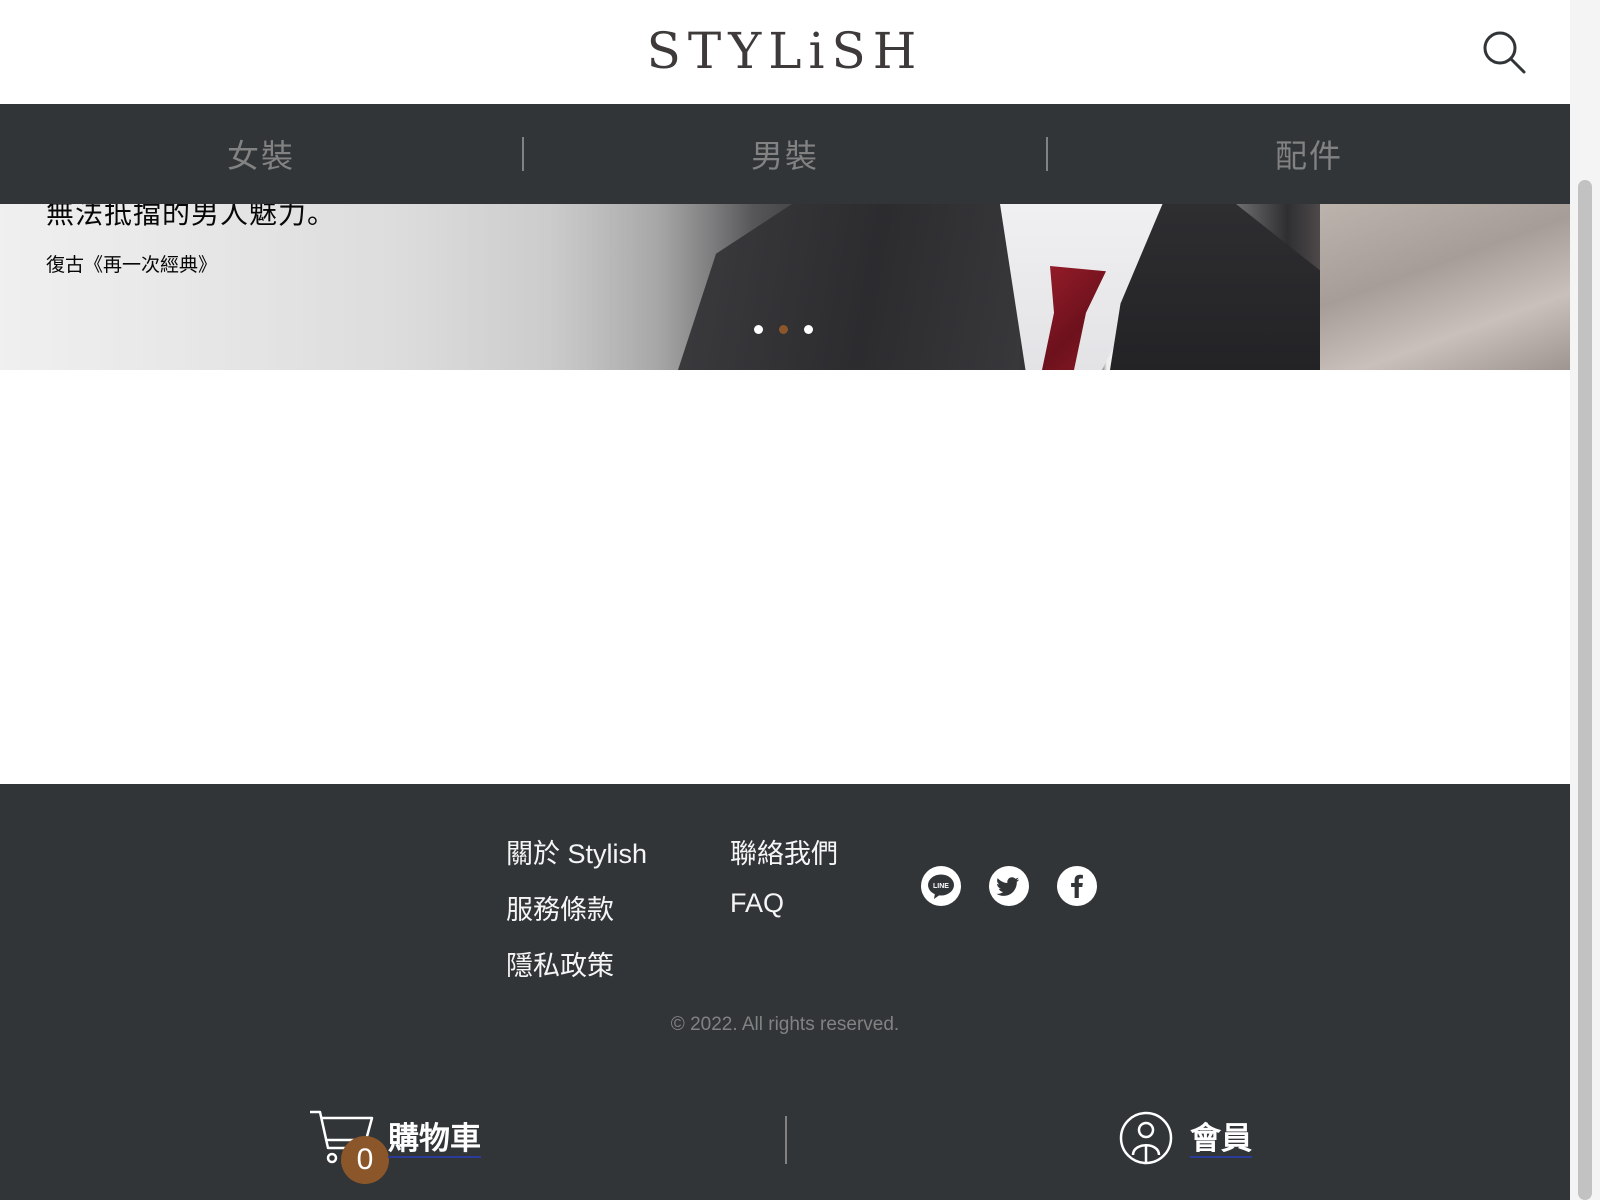  What do you see at coordinates (784, 851) in the screenshot?
I see `footer-link-contact: 聯絡我們` at bounding box center [784, 851].